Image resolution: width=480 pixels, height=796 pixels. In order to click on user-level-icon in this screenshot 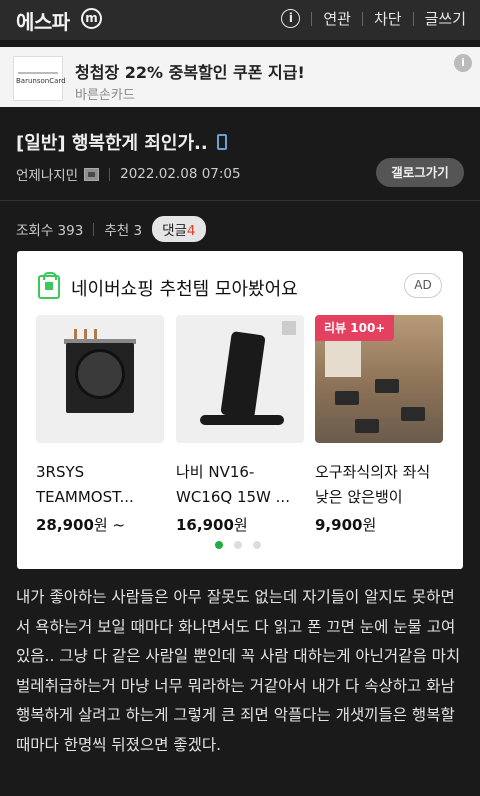, I will do `click(92, 174)`.